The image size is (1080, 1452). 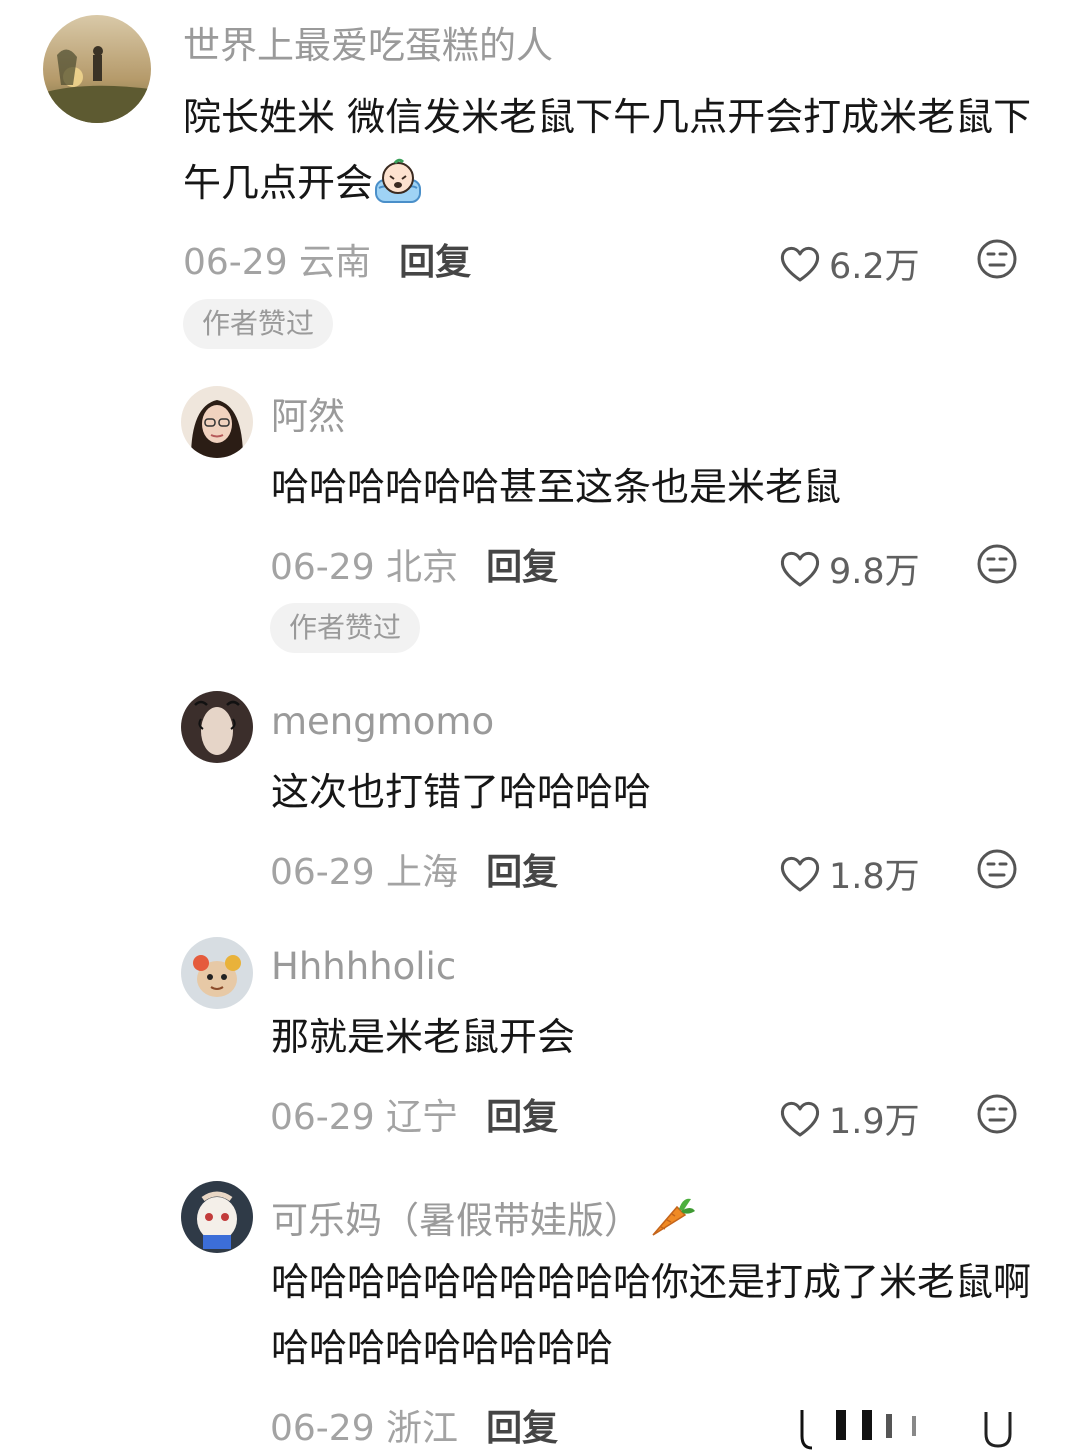 What do you see at coordinates (368, 45) in the screenshot?
I see `username: 世界上最爱吃蛋糕的人` at bounding box center [368, 45].